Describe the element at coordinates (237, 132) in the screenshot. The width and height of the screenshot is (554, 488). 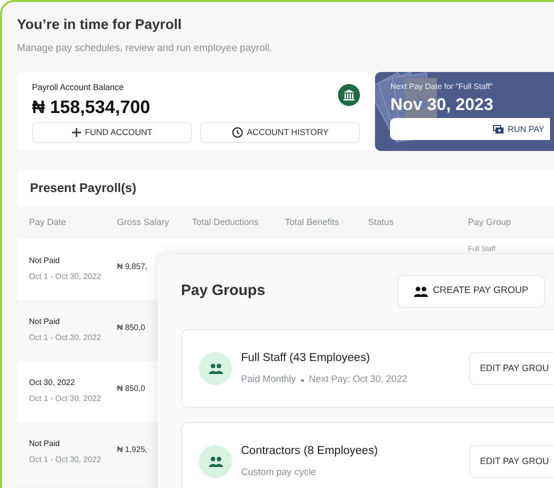
I see `clock-icon` at that location.